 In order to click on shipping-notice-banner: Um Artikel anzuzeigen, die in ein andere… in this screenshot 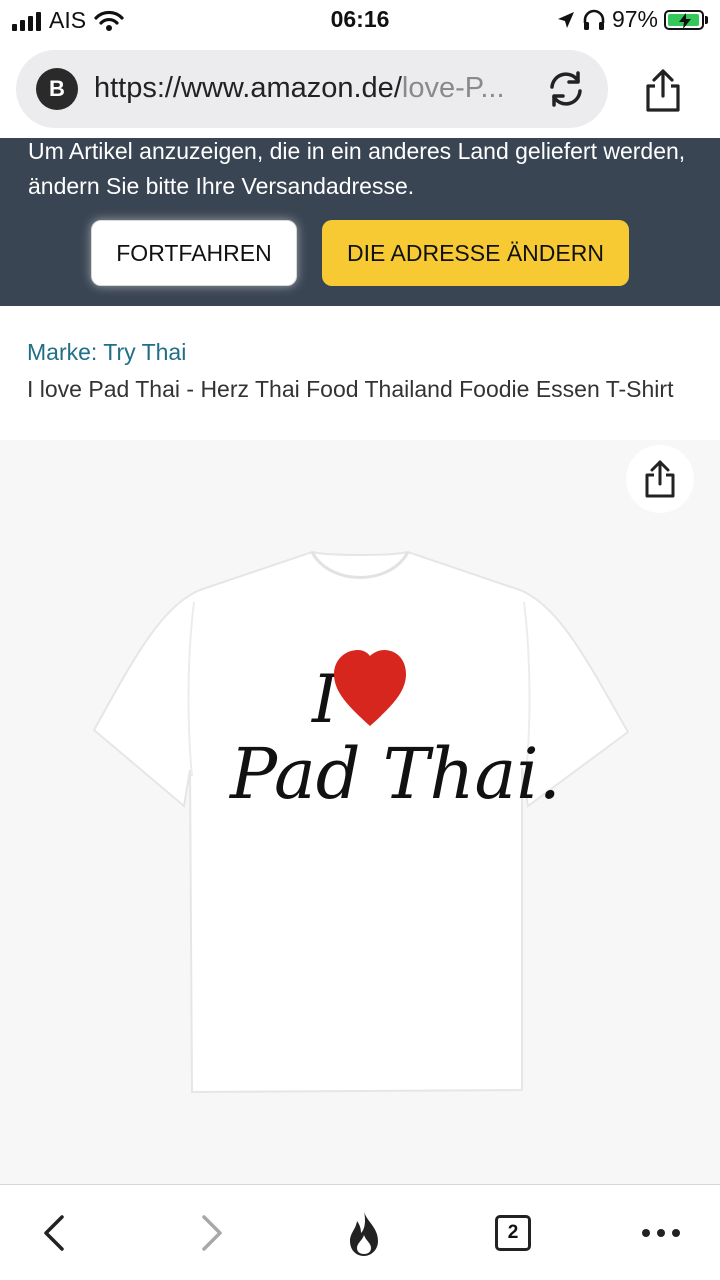, I will do `click(360, 222)`.